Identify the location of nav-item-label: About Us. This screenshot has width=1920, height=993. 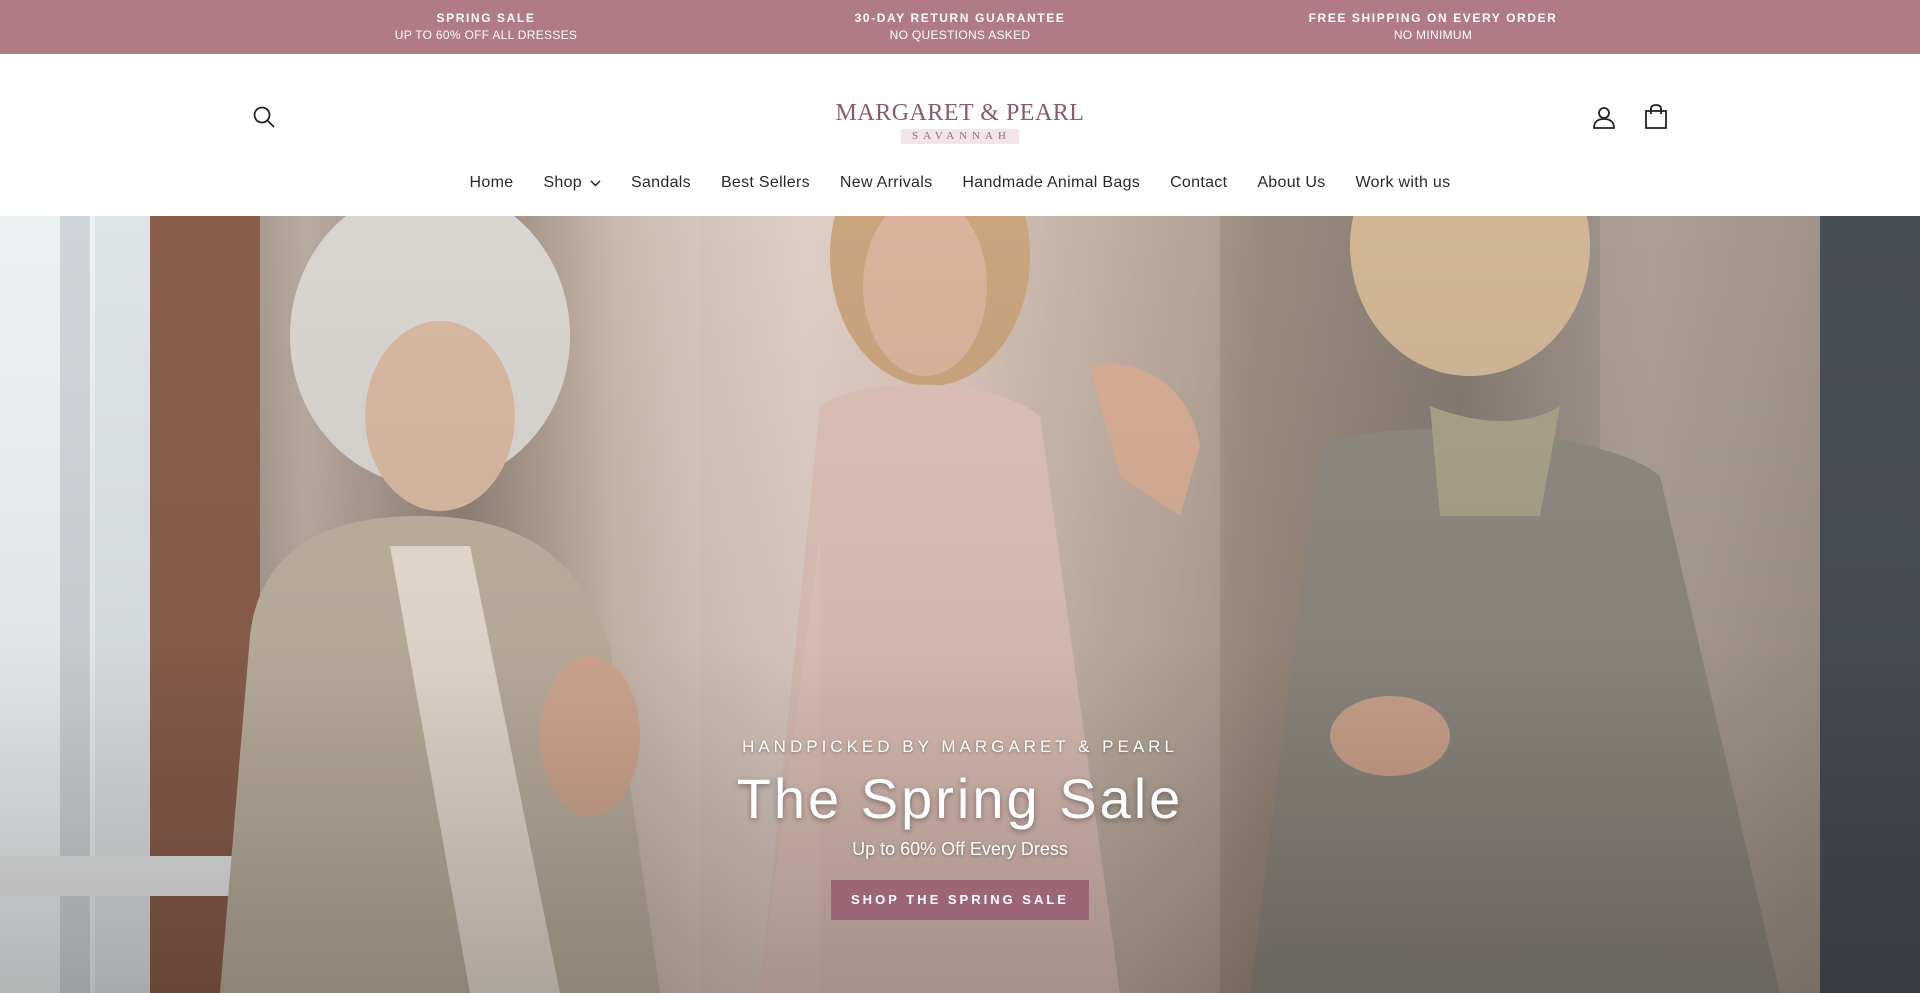
(1291, 182).